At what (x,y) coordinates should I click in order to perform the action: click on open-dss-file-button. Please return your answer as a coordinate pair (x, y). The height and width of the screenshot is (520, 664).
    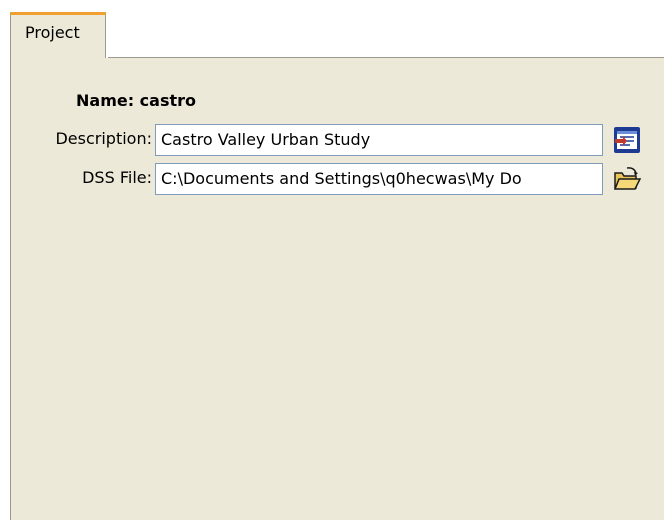
    Looking at the image, I should click on (627, 179).